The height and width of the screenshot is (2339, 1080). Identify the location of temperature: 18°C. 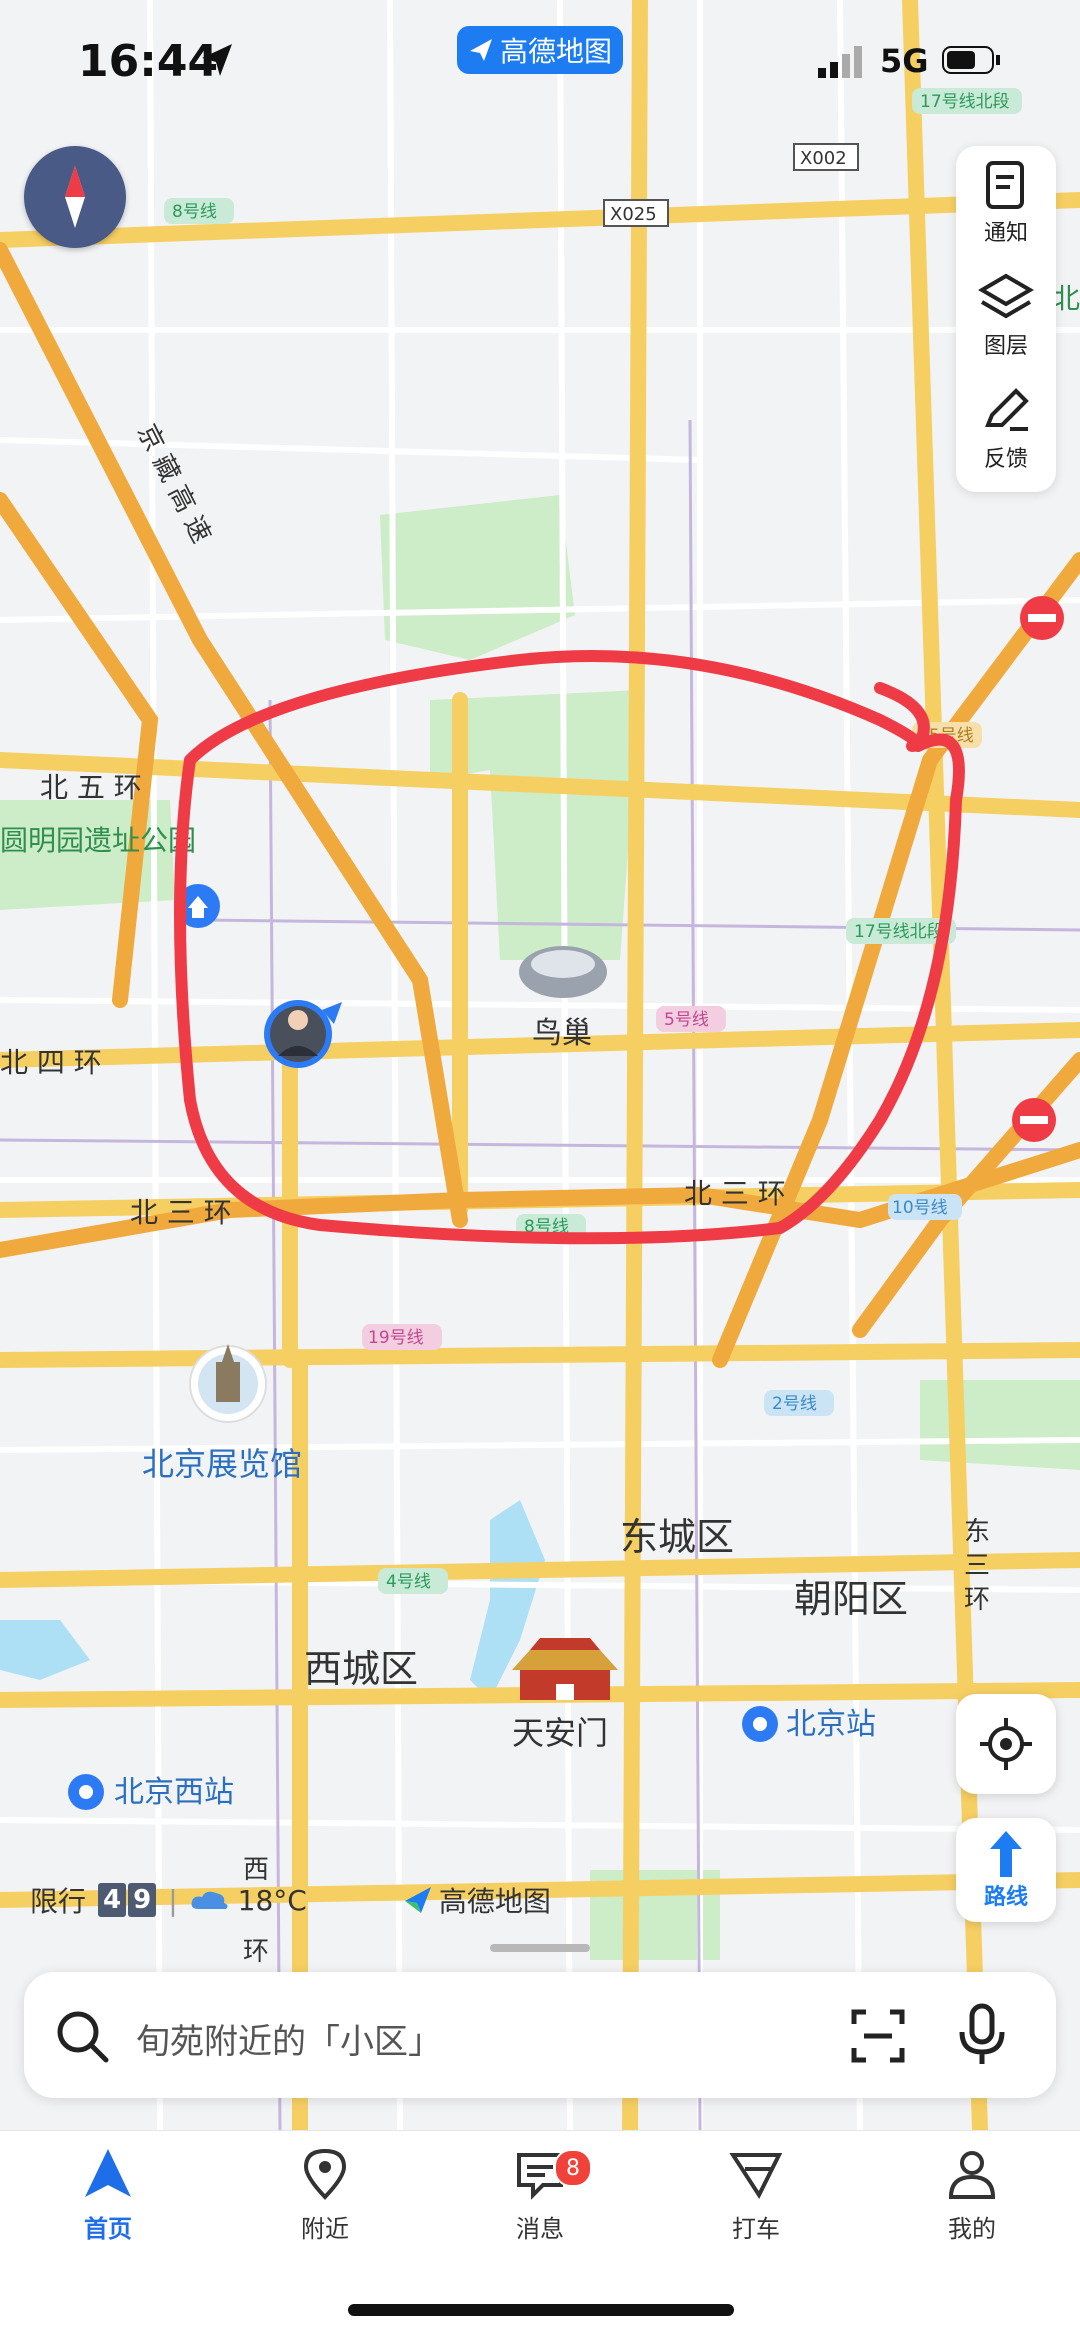
(272, 1900).